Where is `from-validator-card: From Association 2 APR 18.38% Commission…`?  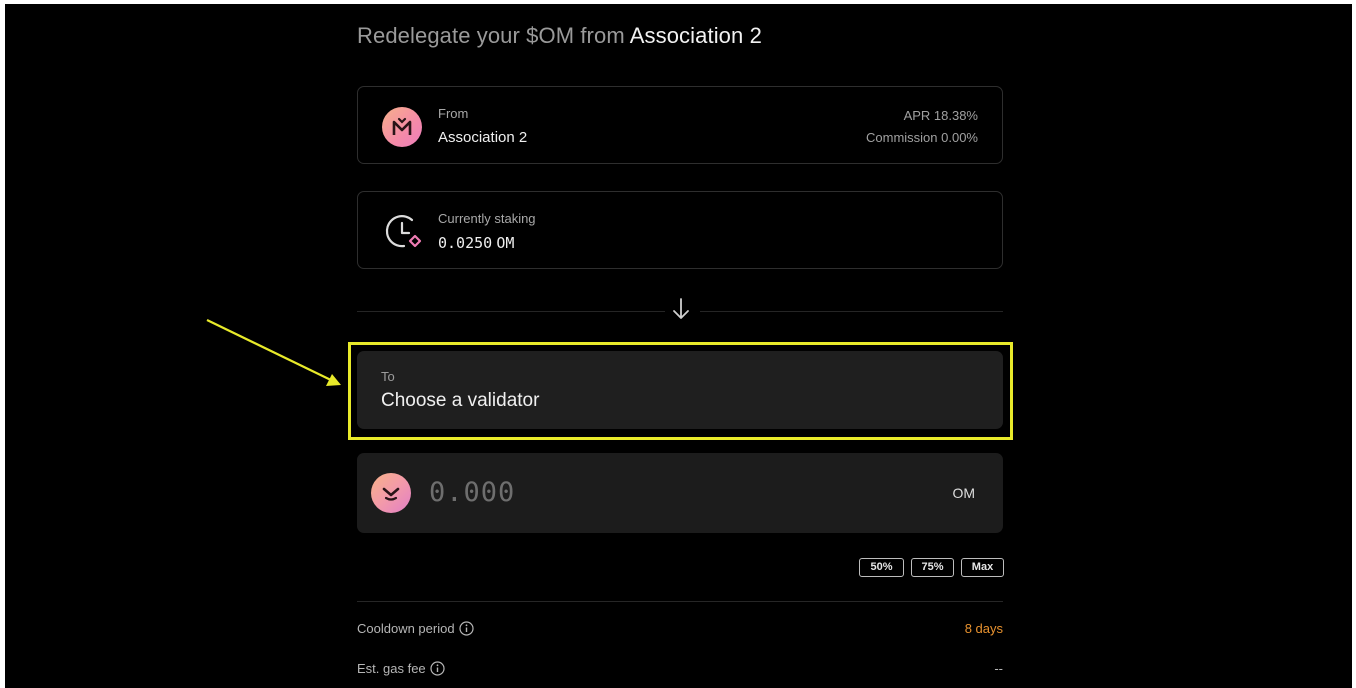
from-validator-card: From Association 2 APR 18.38% Commission… is located at coordinates (680, 125).